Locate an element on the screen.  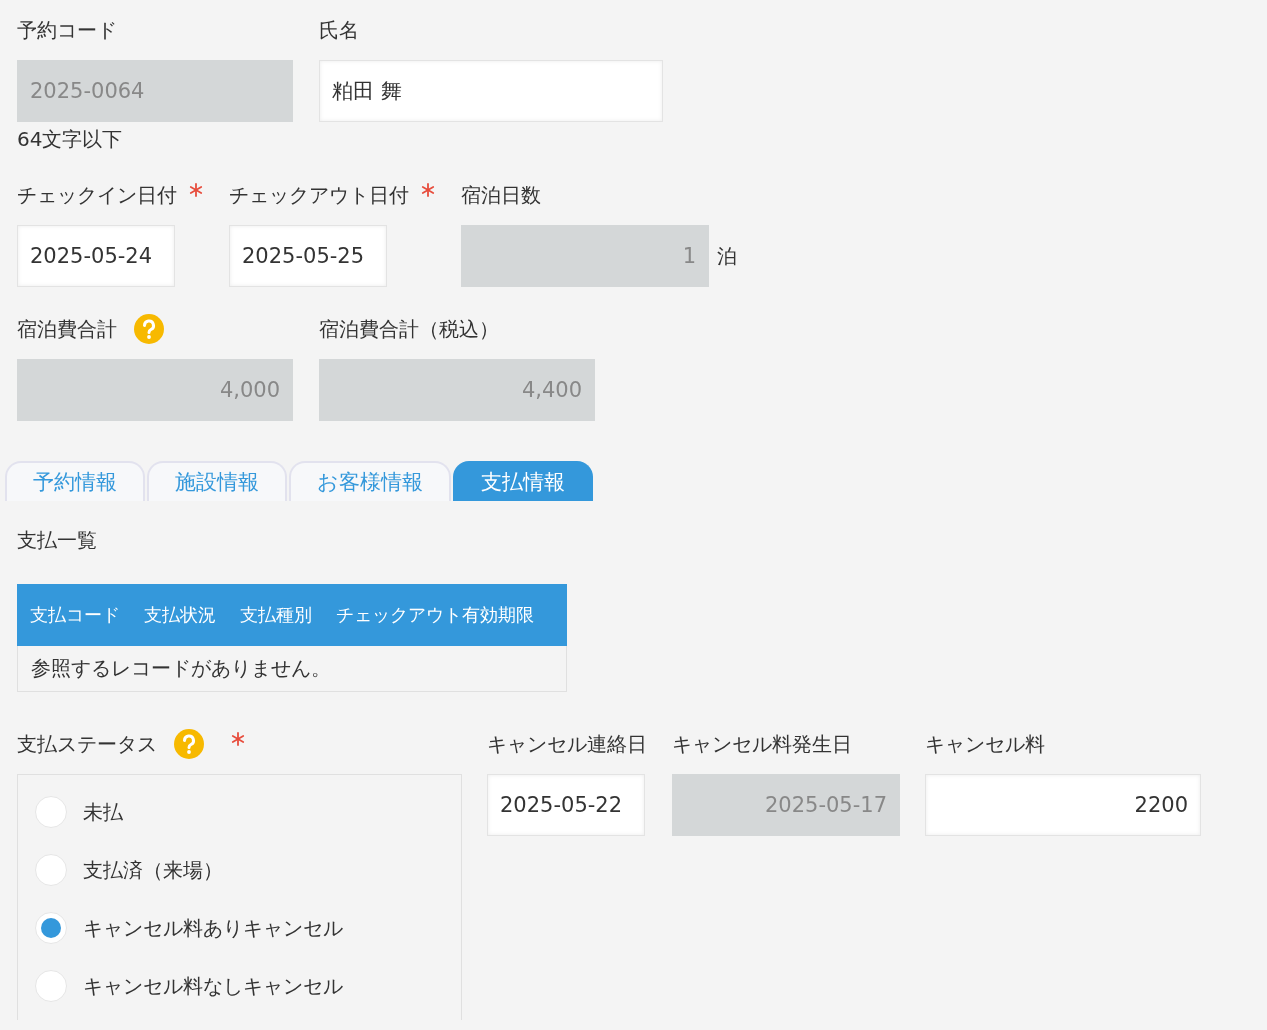
column-header: 支払種別 is located at coordinates (276, 615).